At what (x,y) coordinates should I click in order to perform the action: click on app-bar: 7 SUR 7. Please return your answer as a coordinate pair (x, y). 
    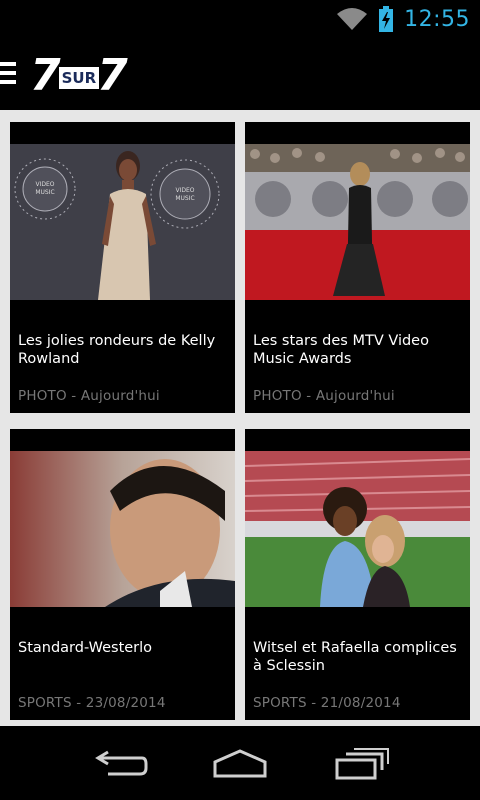
    Looking at the image, I should click on (240, 74).